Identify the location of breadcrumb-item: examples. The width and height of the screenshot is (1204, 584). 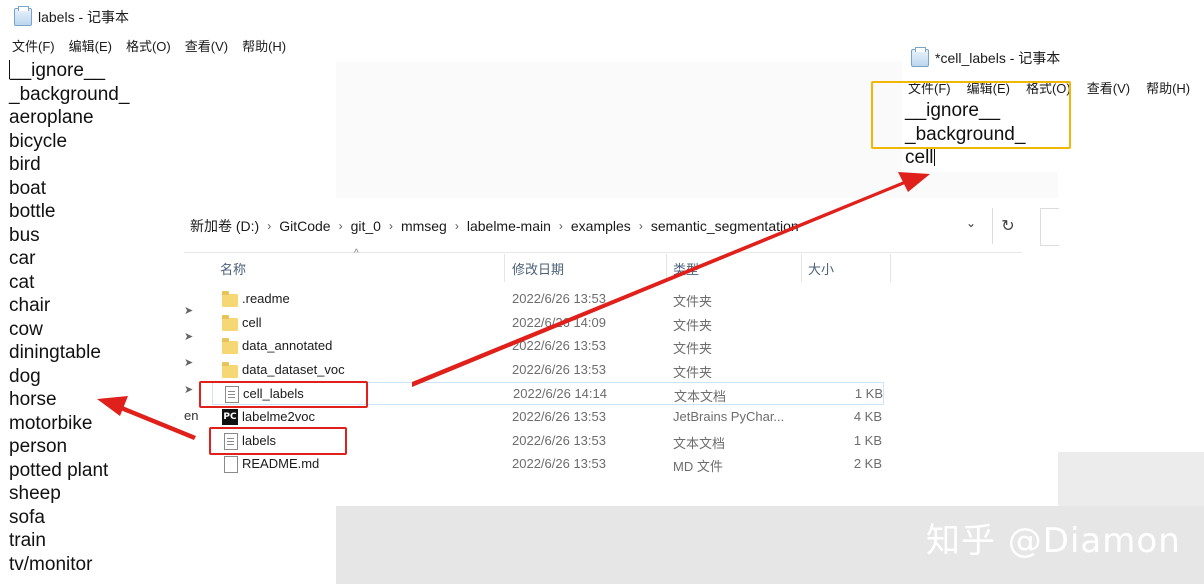
(601, 226).